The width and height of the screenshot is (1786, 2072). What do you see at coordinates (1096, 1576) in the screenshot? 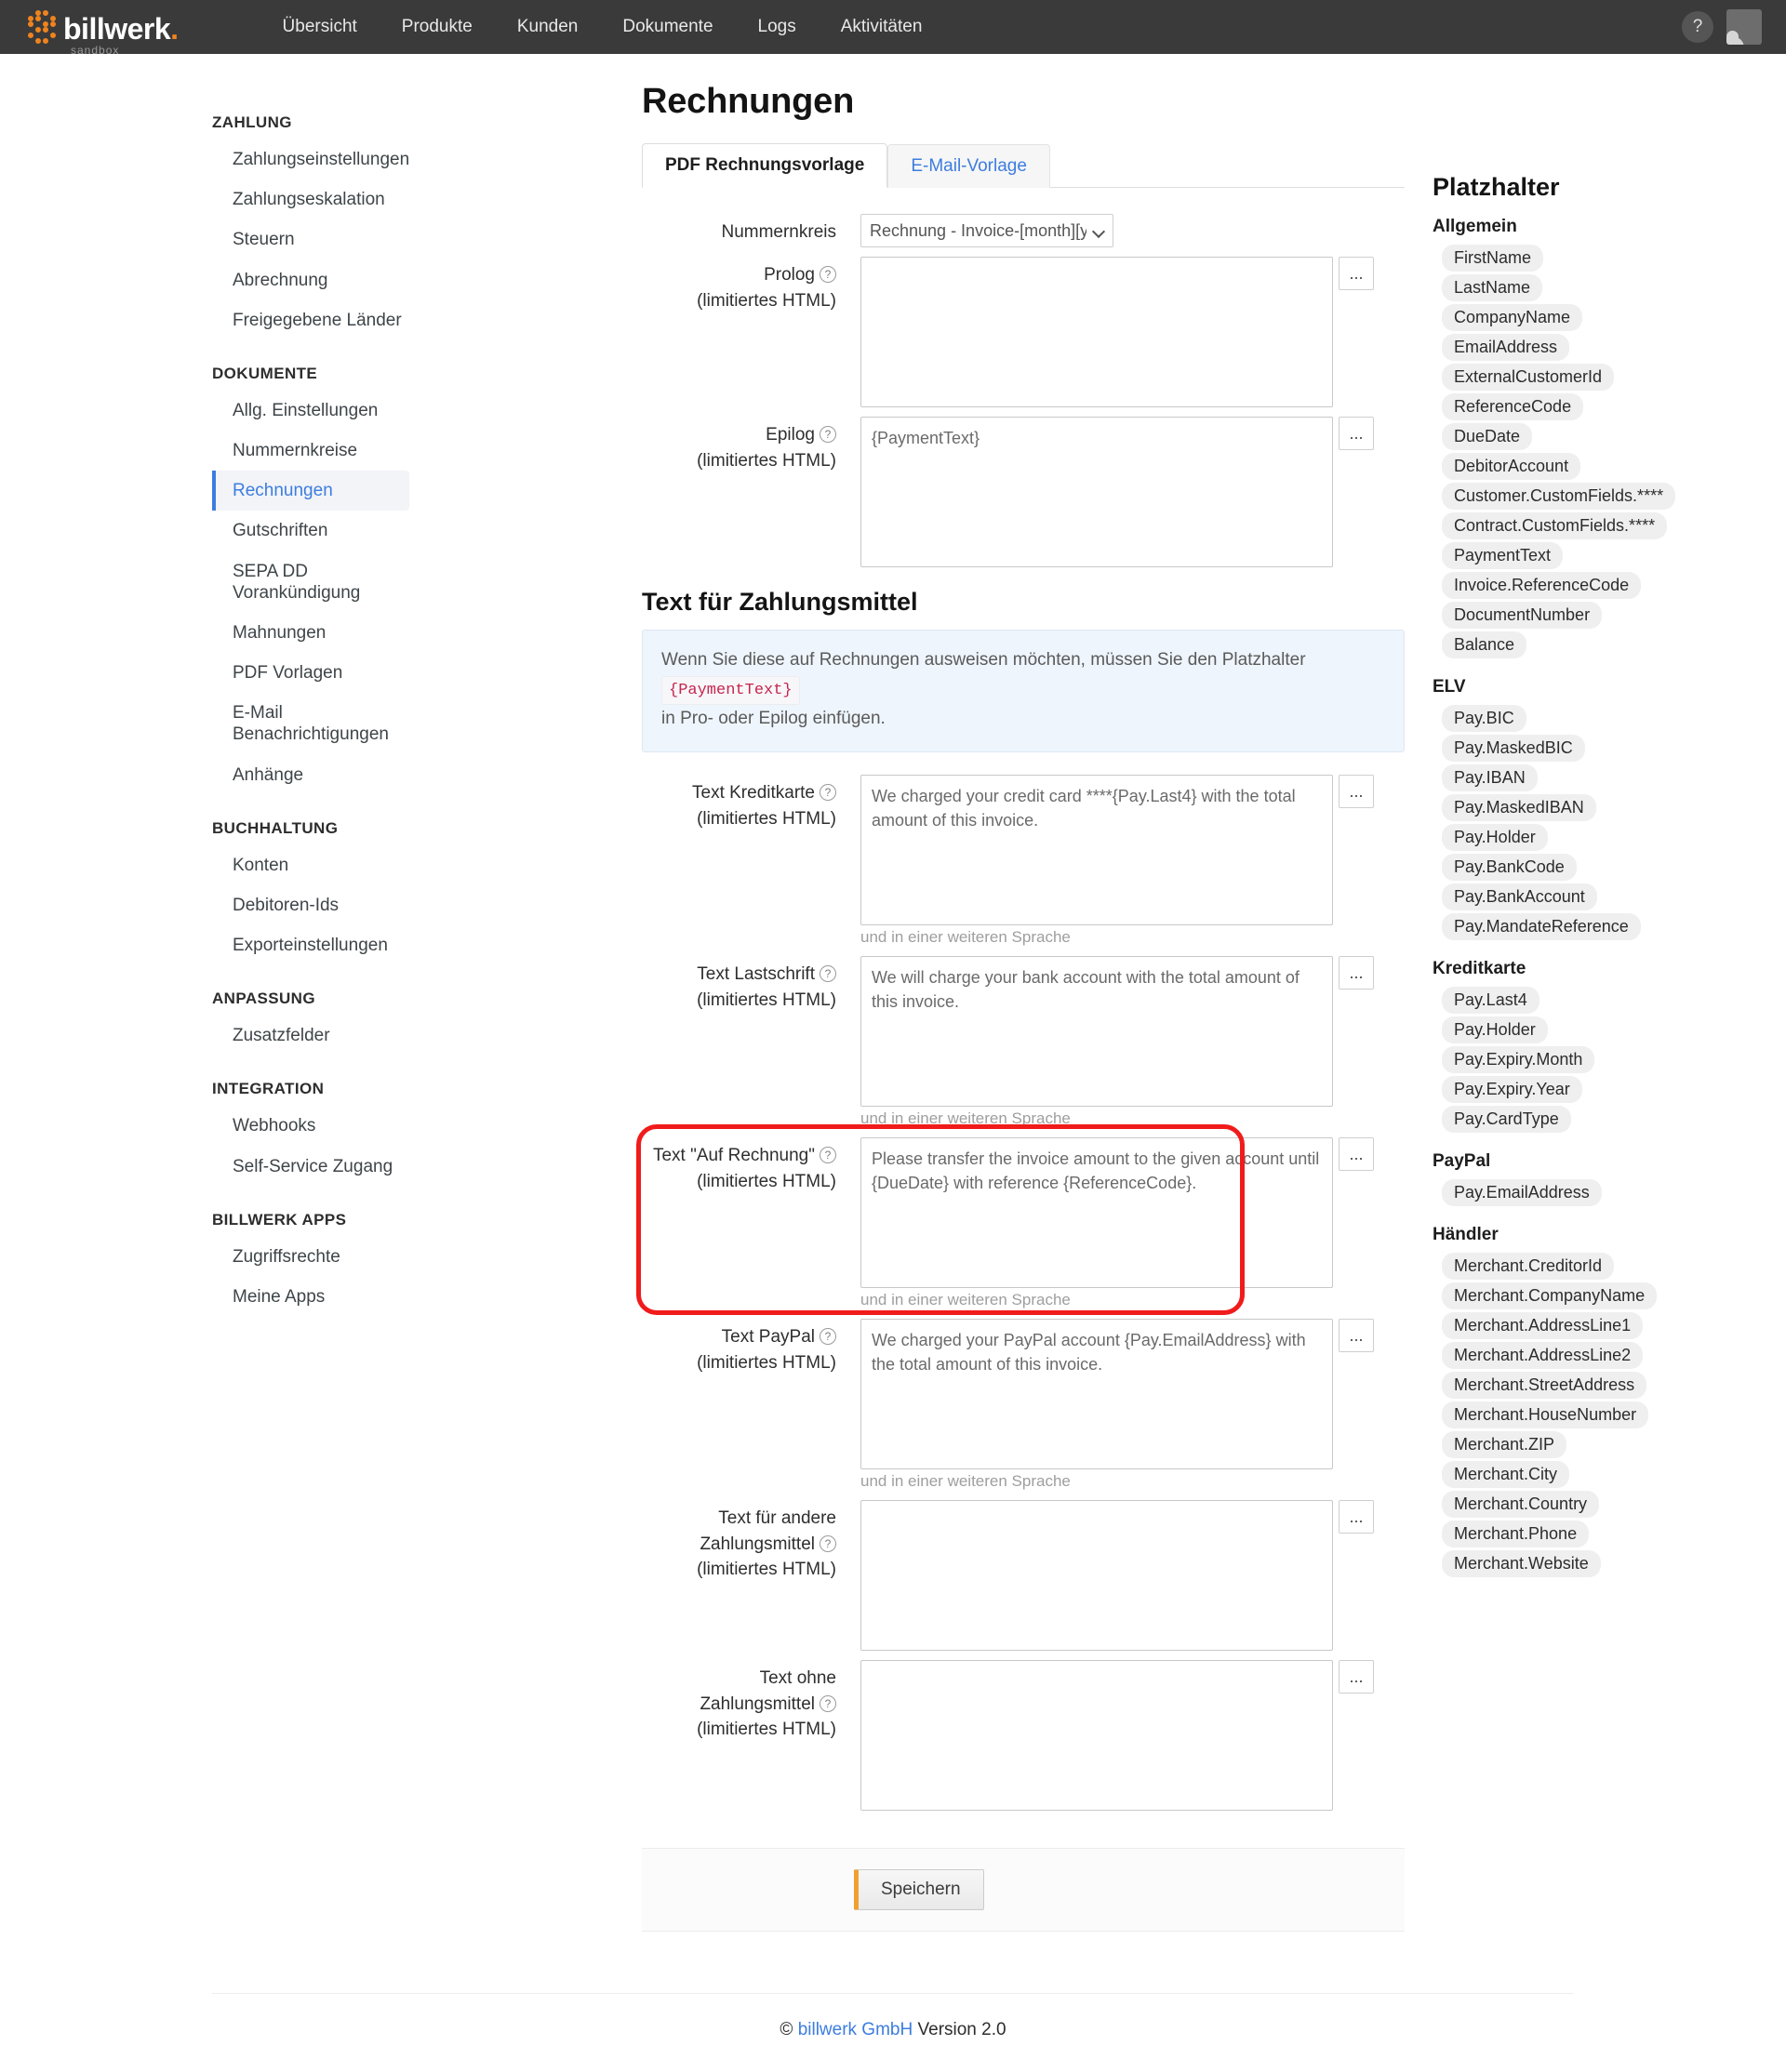
I see `text-für-andere-zahlungsmittel-textarea` at bounding box center [1096, 1576].